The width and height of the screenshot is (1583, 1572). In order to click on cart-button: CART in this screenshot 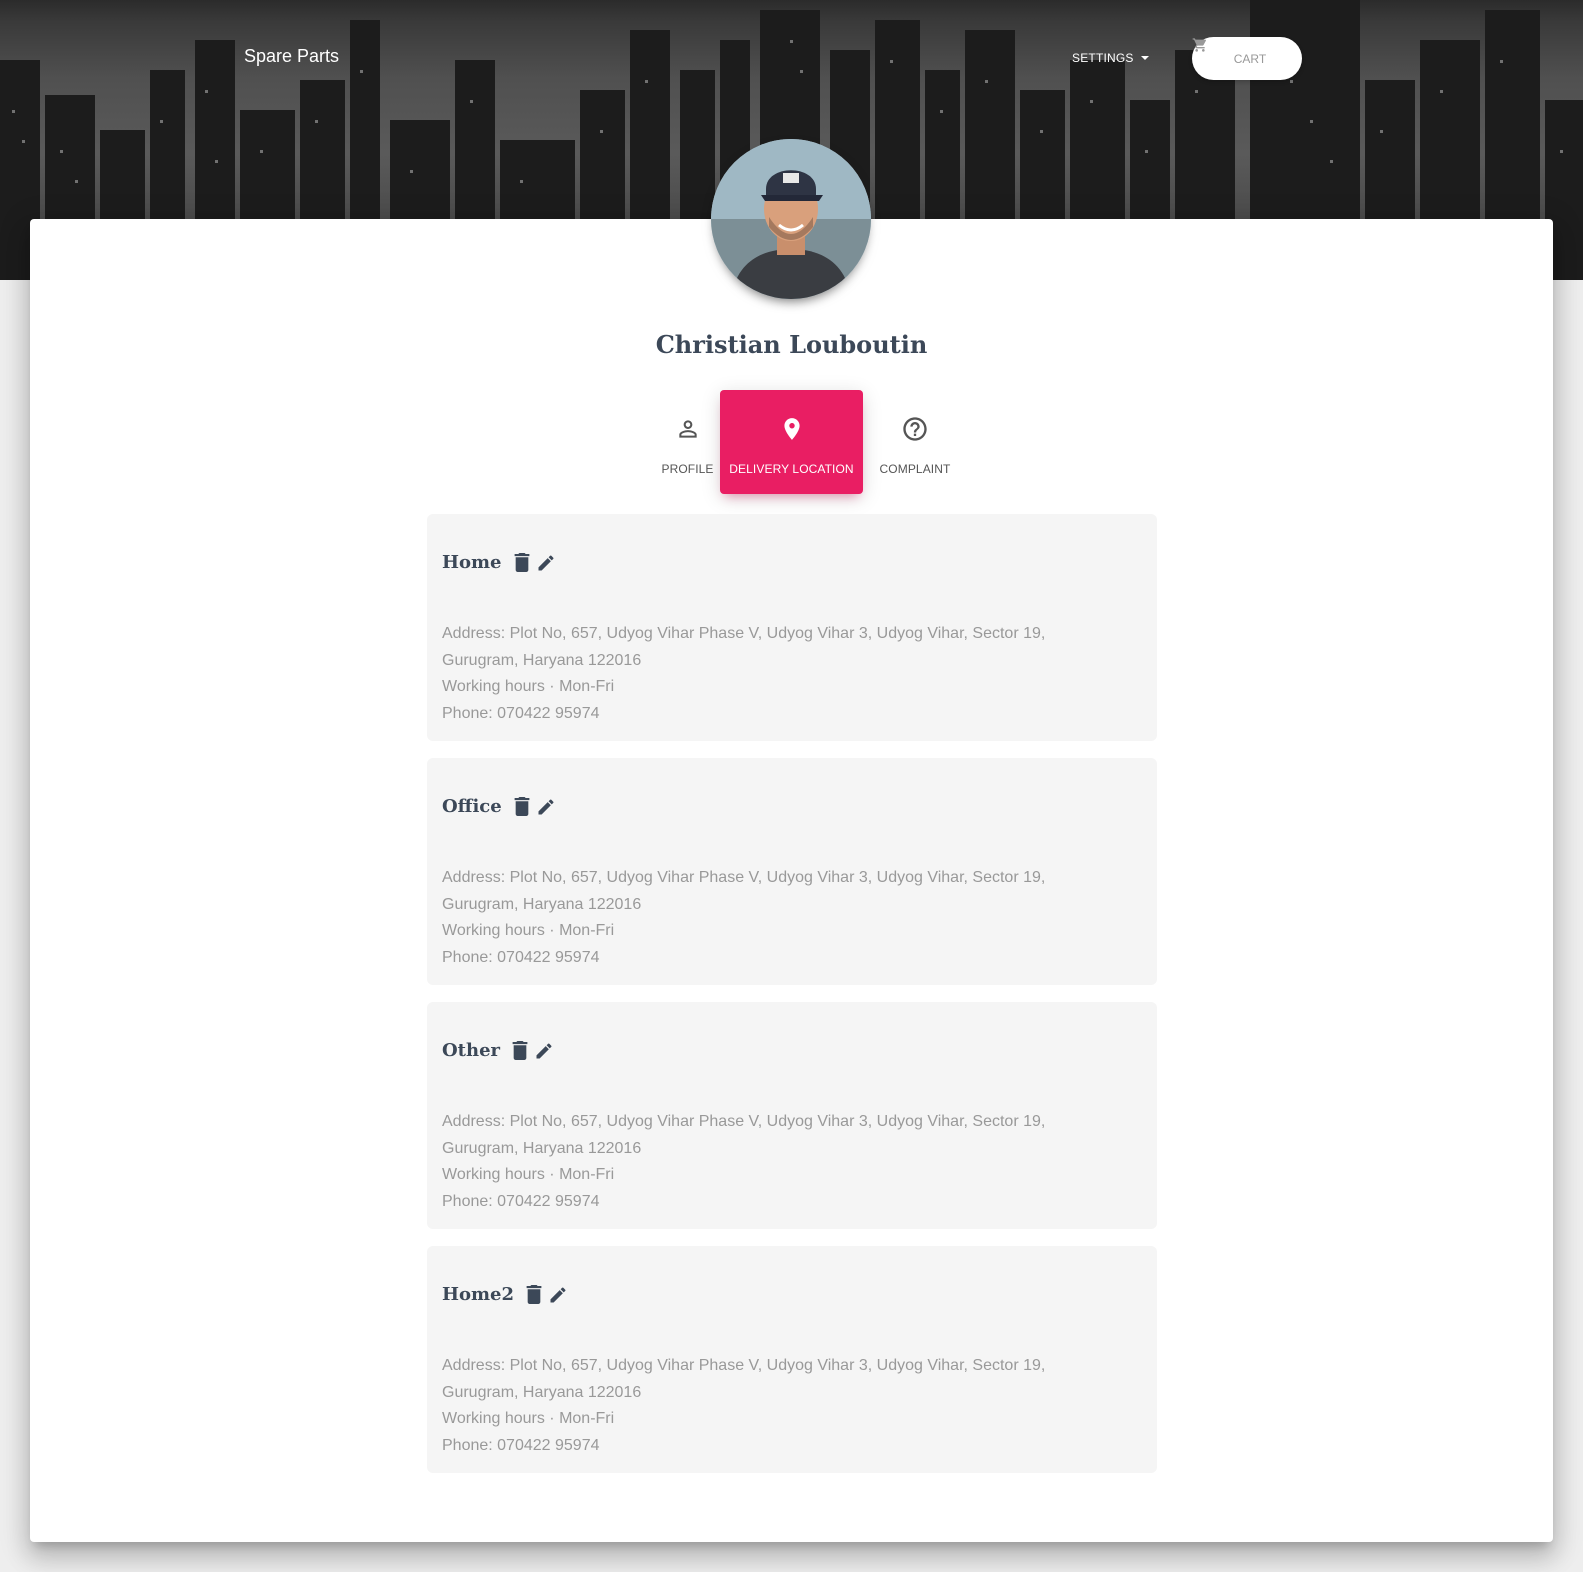, I will do `click(1247, 58)`.